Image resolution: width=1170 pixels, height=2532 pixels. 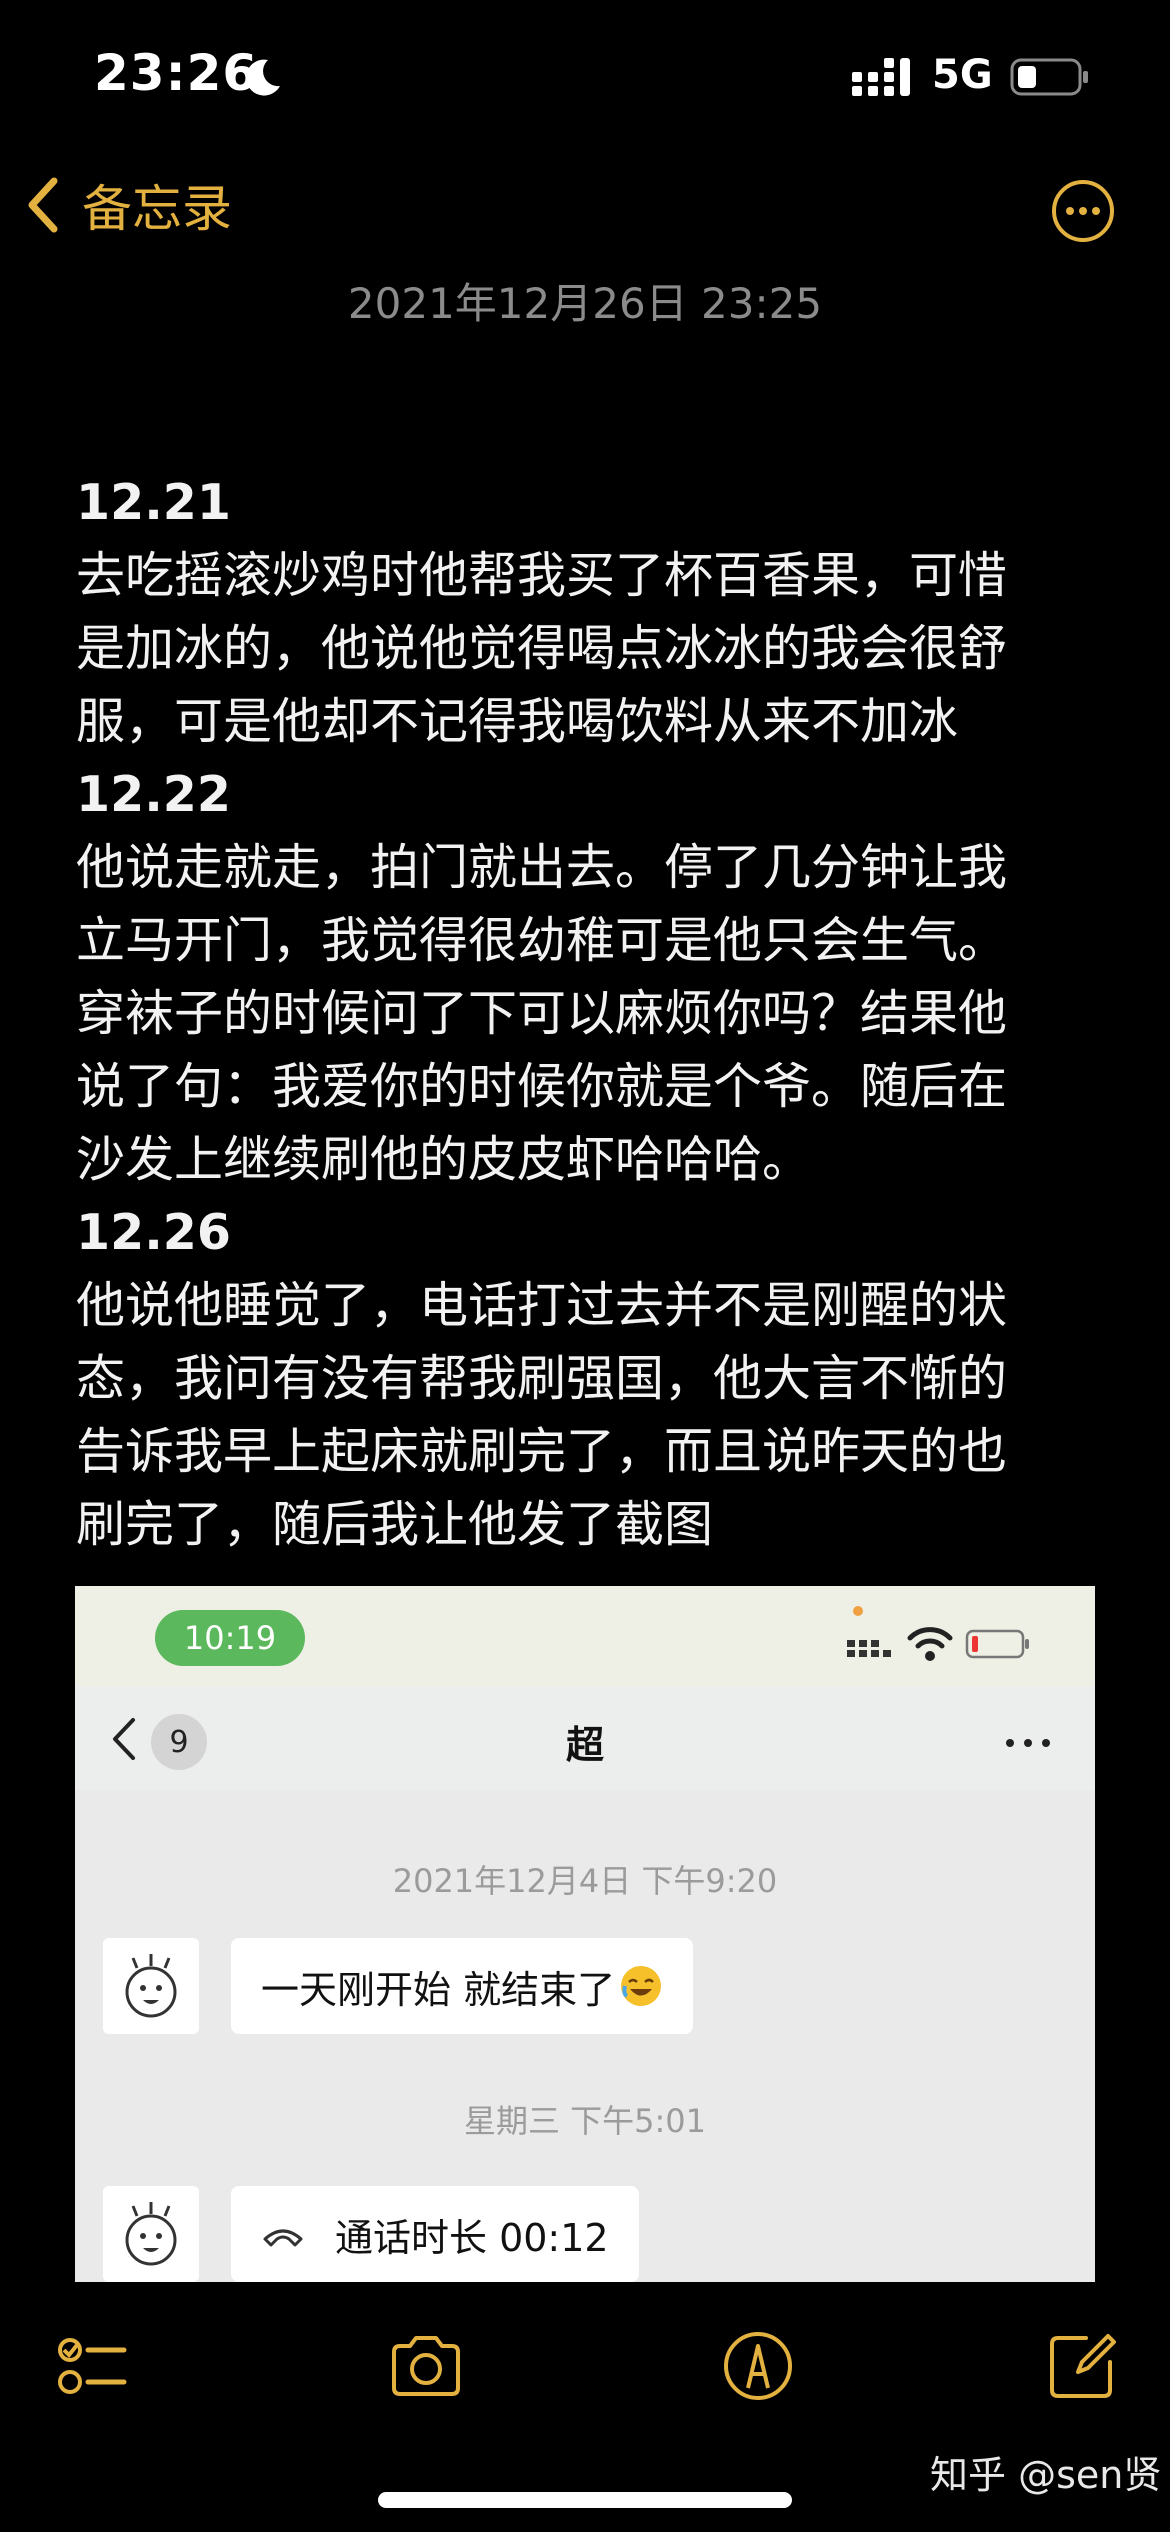 What do you see at coordinates (542, 940) in the screenshot?
I see `note-line: 立马开门，我觉得很幼稚可是他只会生气。` at bounding box center [542, 940].